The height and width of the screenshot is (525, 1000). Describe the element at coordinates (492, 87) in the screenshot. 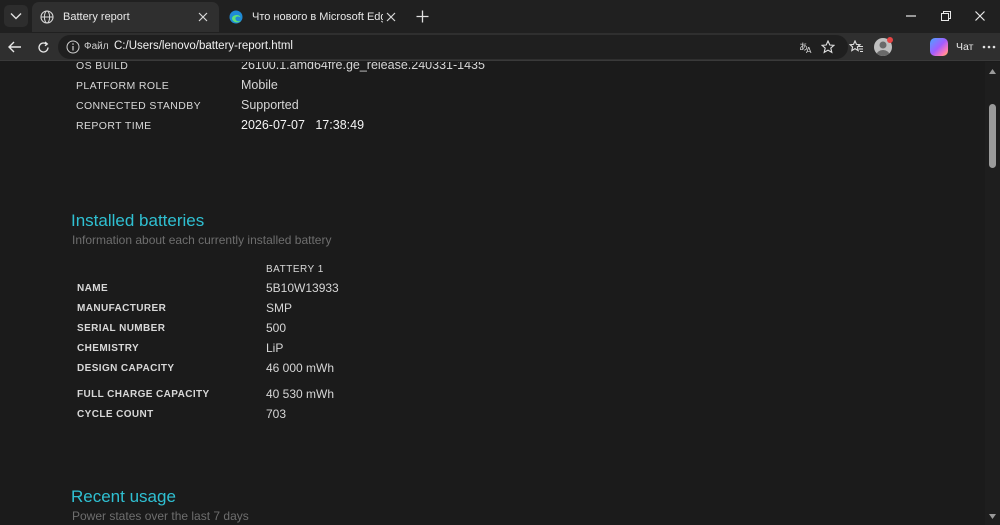

I see `info-row-platform-role: PLATFORM ROLE Mobile` at that location.